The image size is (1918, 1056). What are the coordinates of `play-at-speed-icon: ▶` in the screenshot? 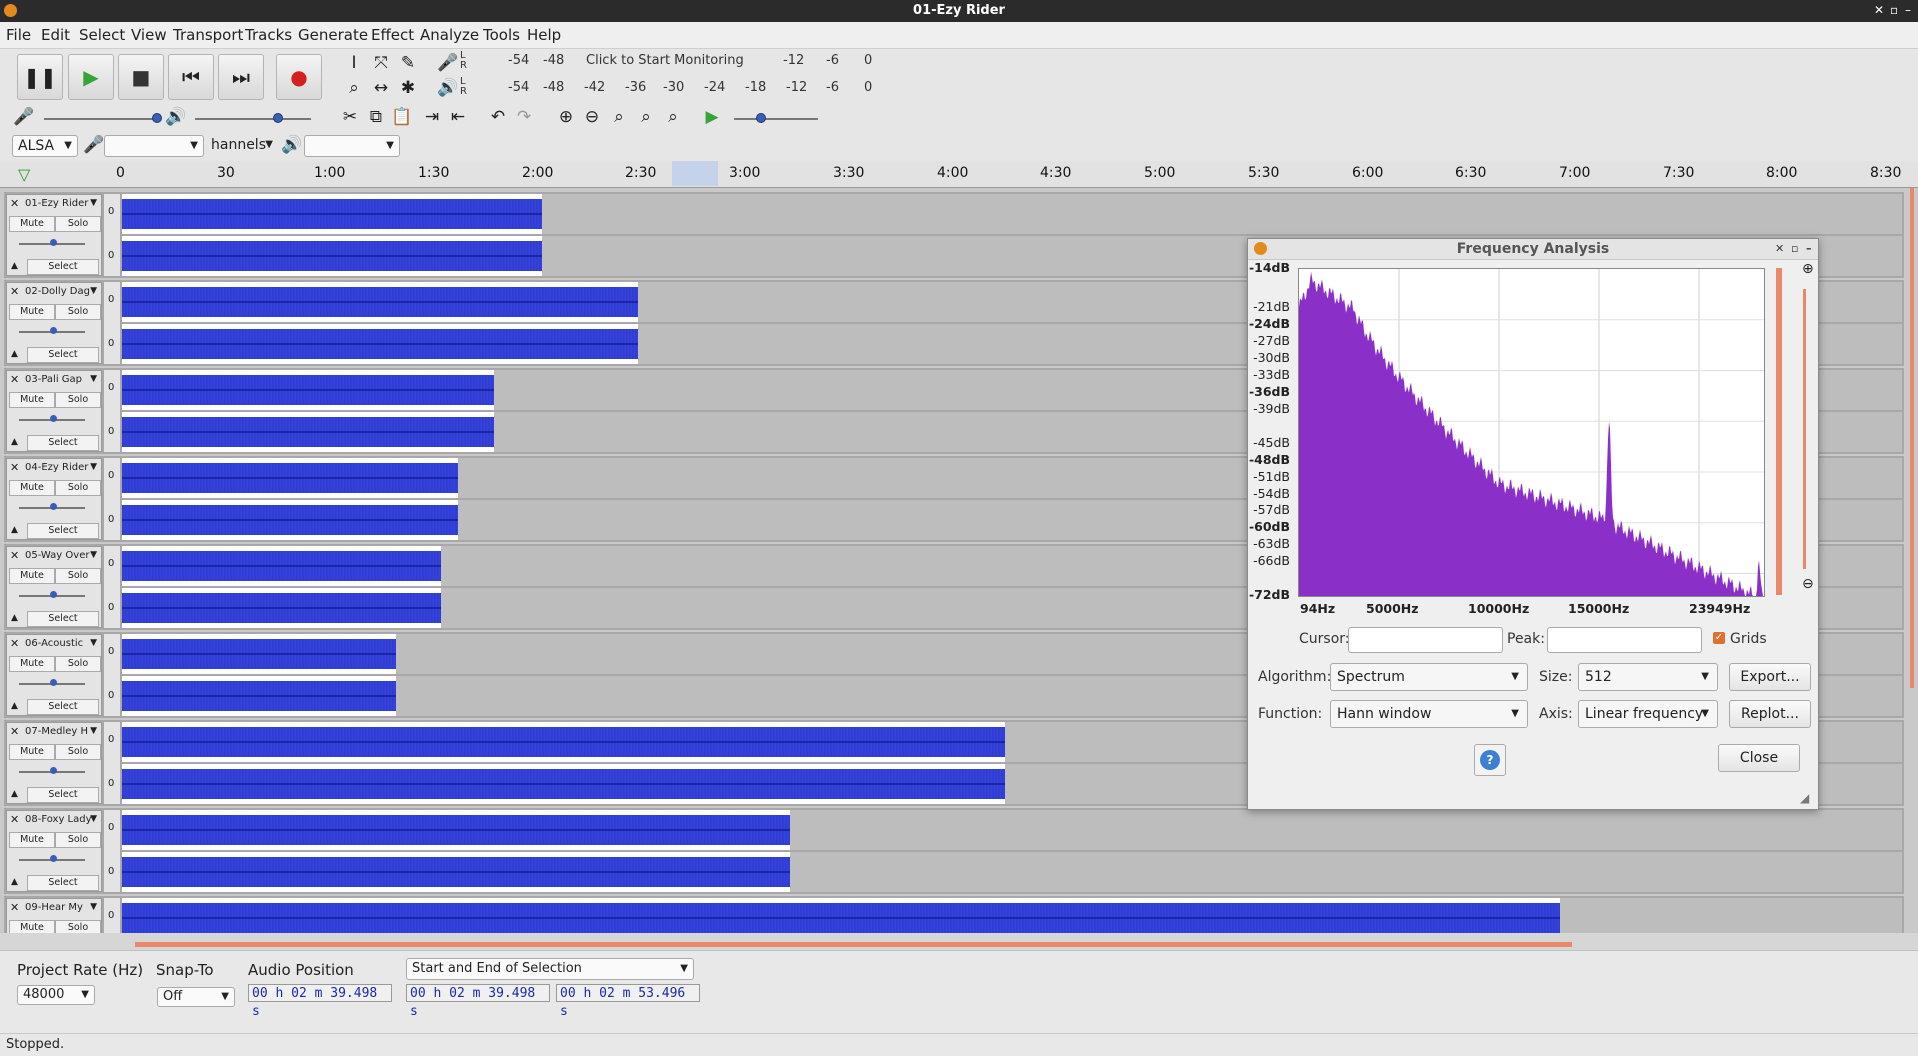 It's located at (712, 117).